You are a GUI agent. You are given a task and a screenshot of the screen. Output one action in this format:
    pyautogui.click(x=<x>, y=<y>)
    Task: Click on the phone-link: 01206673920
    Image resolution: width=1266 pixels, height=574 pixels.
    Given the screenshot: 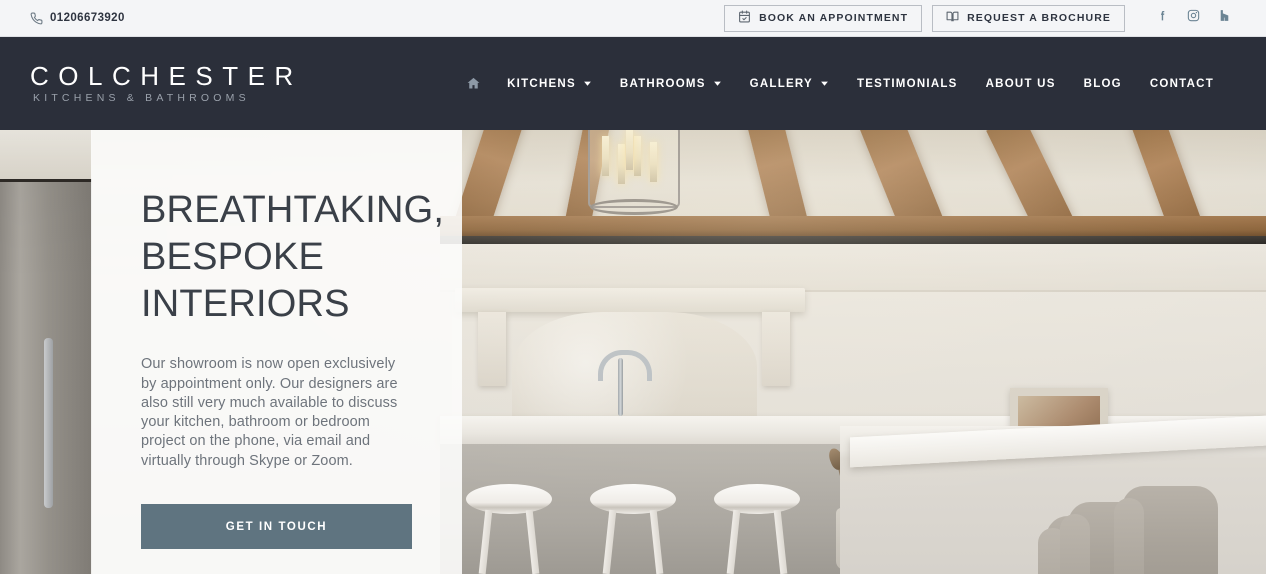 What is the action you would take?
    pyautogui.click(x=77, y=18)
    